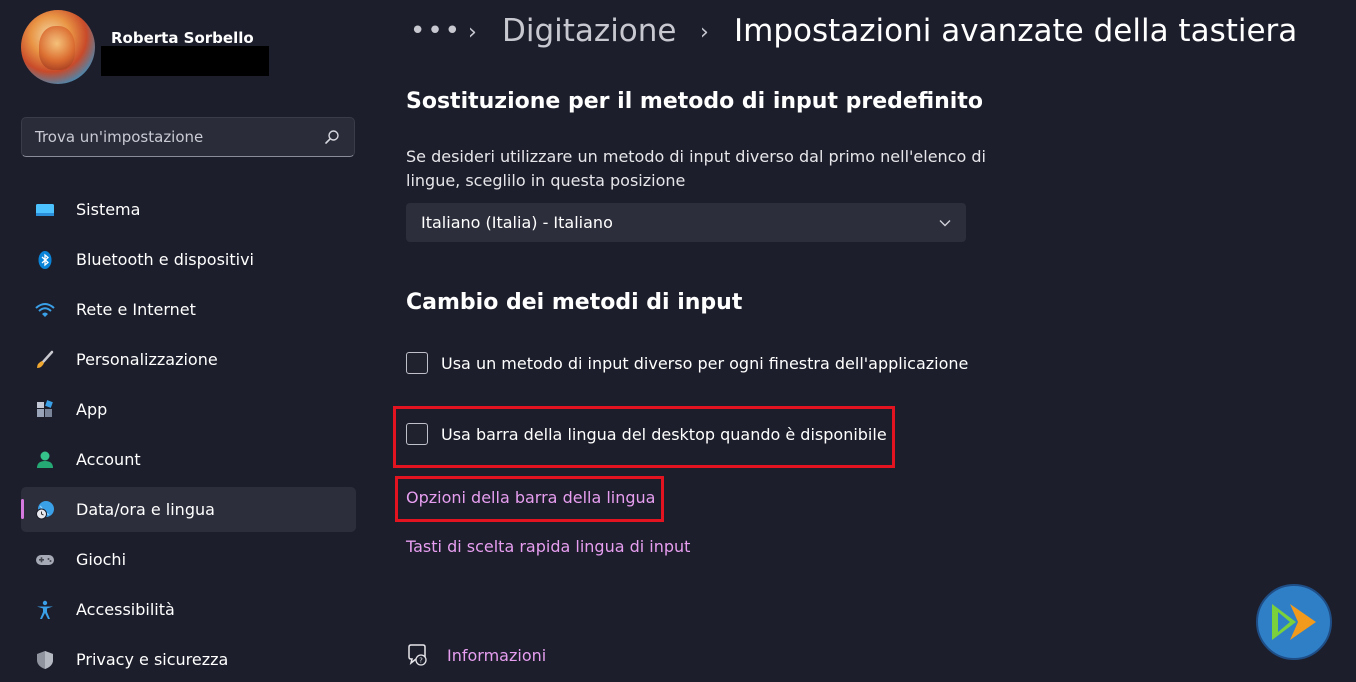  I want to click on sidebar-item-rete: Rete e Internet, so click(188, 309).